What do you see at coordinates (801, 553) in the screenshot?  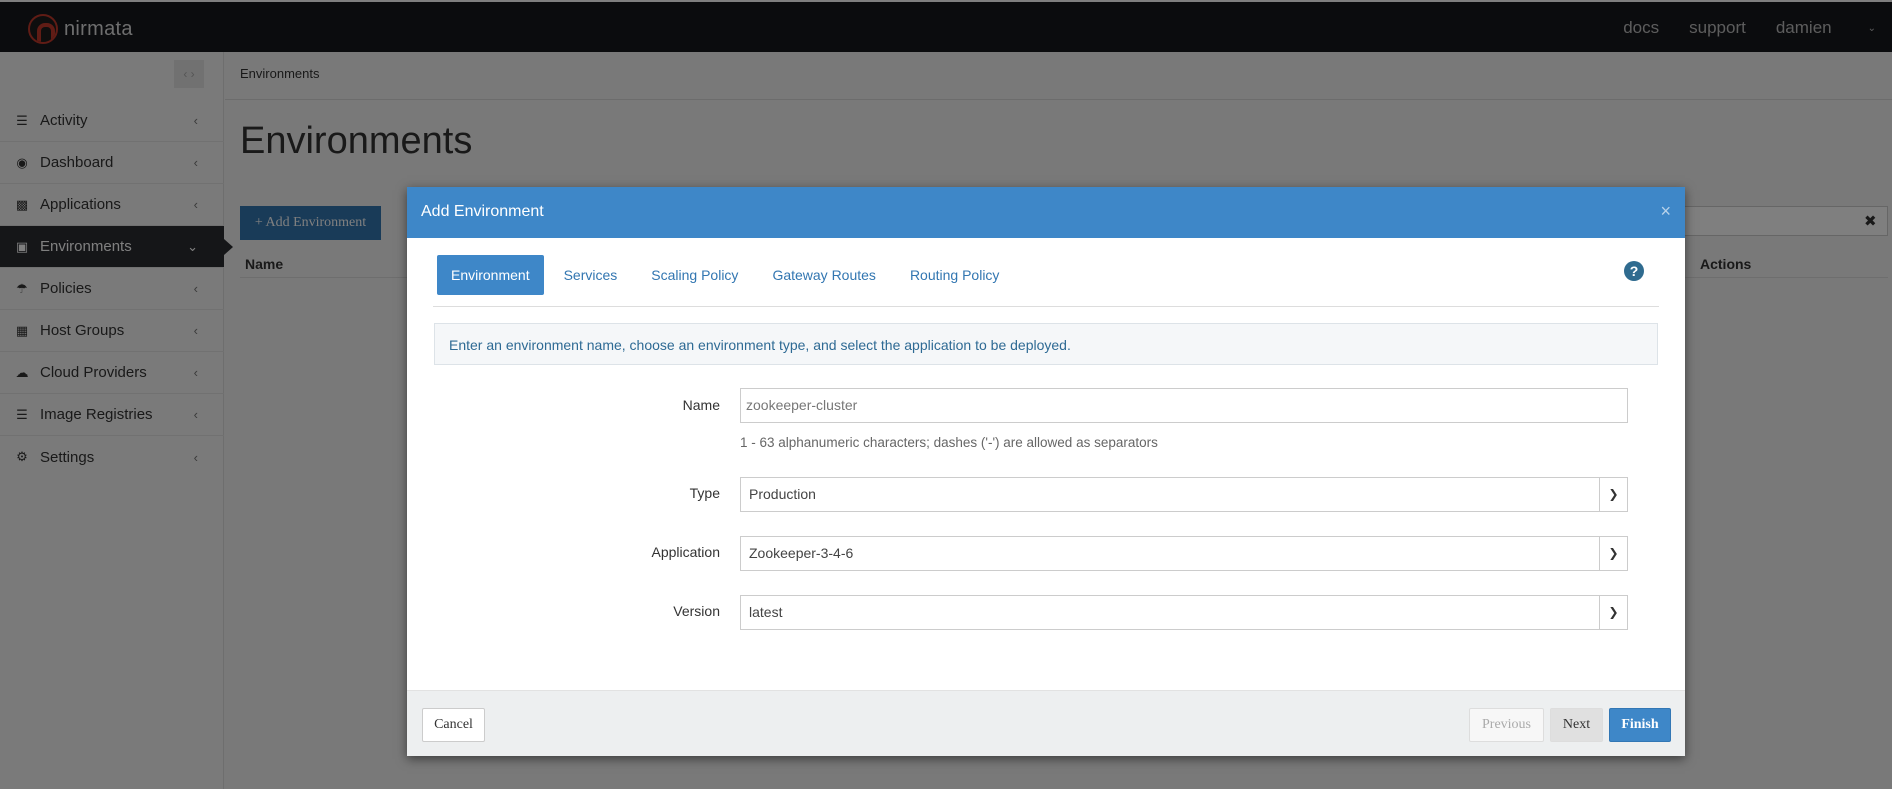 I see `application-selected-value: Zookeeper-3-4-6` at bounding box center [801, 553].